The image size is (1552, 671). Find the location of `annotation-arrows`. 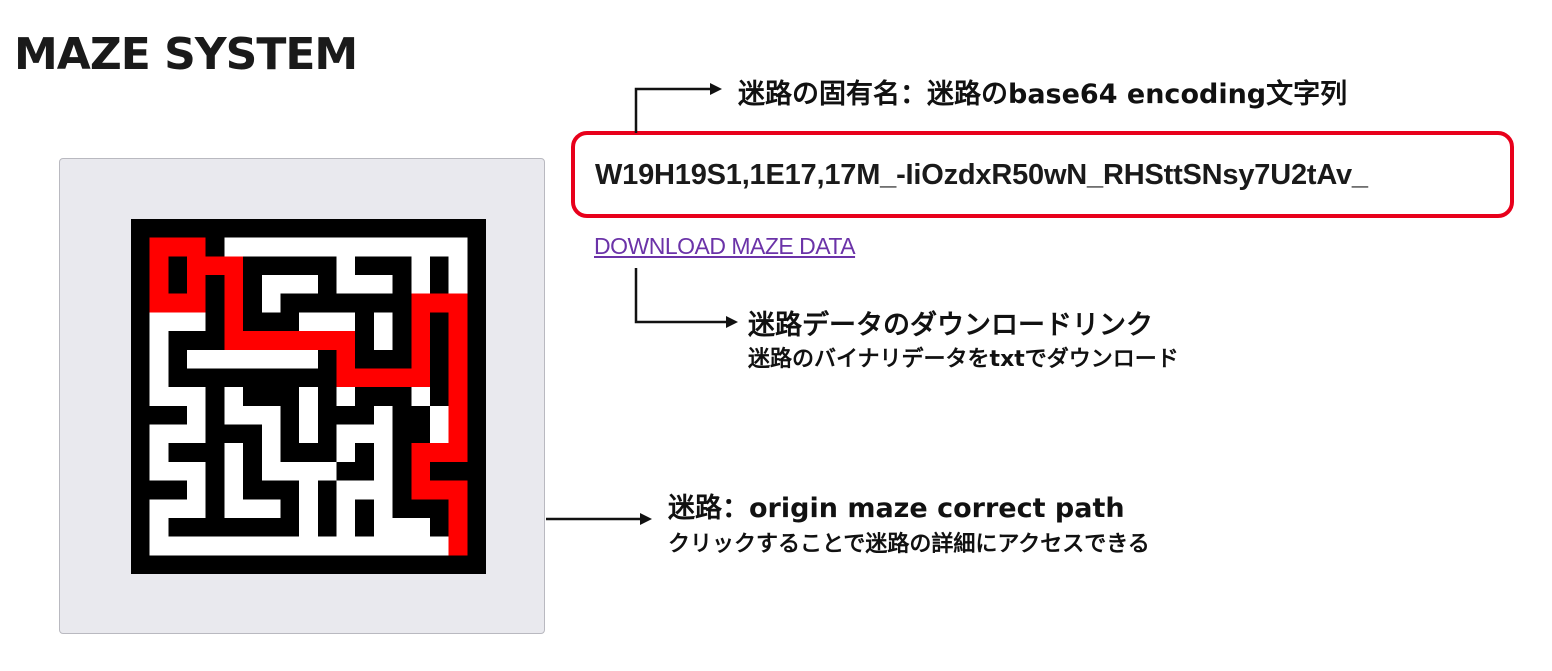

annotation-arrows is located at coordinates (642, 304).